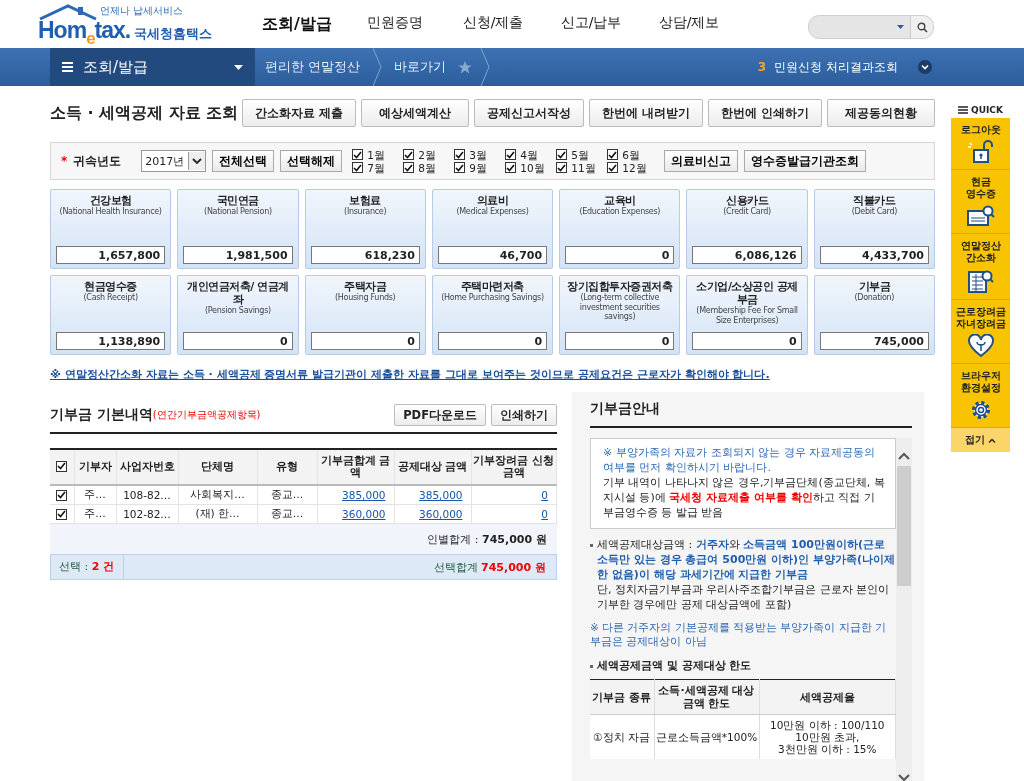 This screenshot has width=1024, height=781. What do you see at coordinates (904, 526) in the screenshot?
I see `scrollbar-thumb` at bounding box center [904, 526].